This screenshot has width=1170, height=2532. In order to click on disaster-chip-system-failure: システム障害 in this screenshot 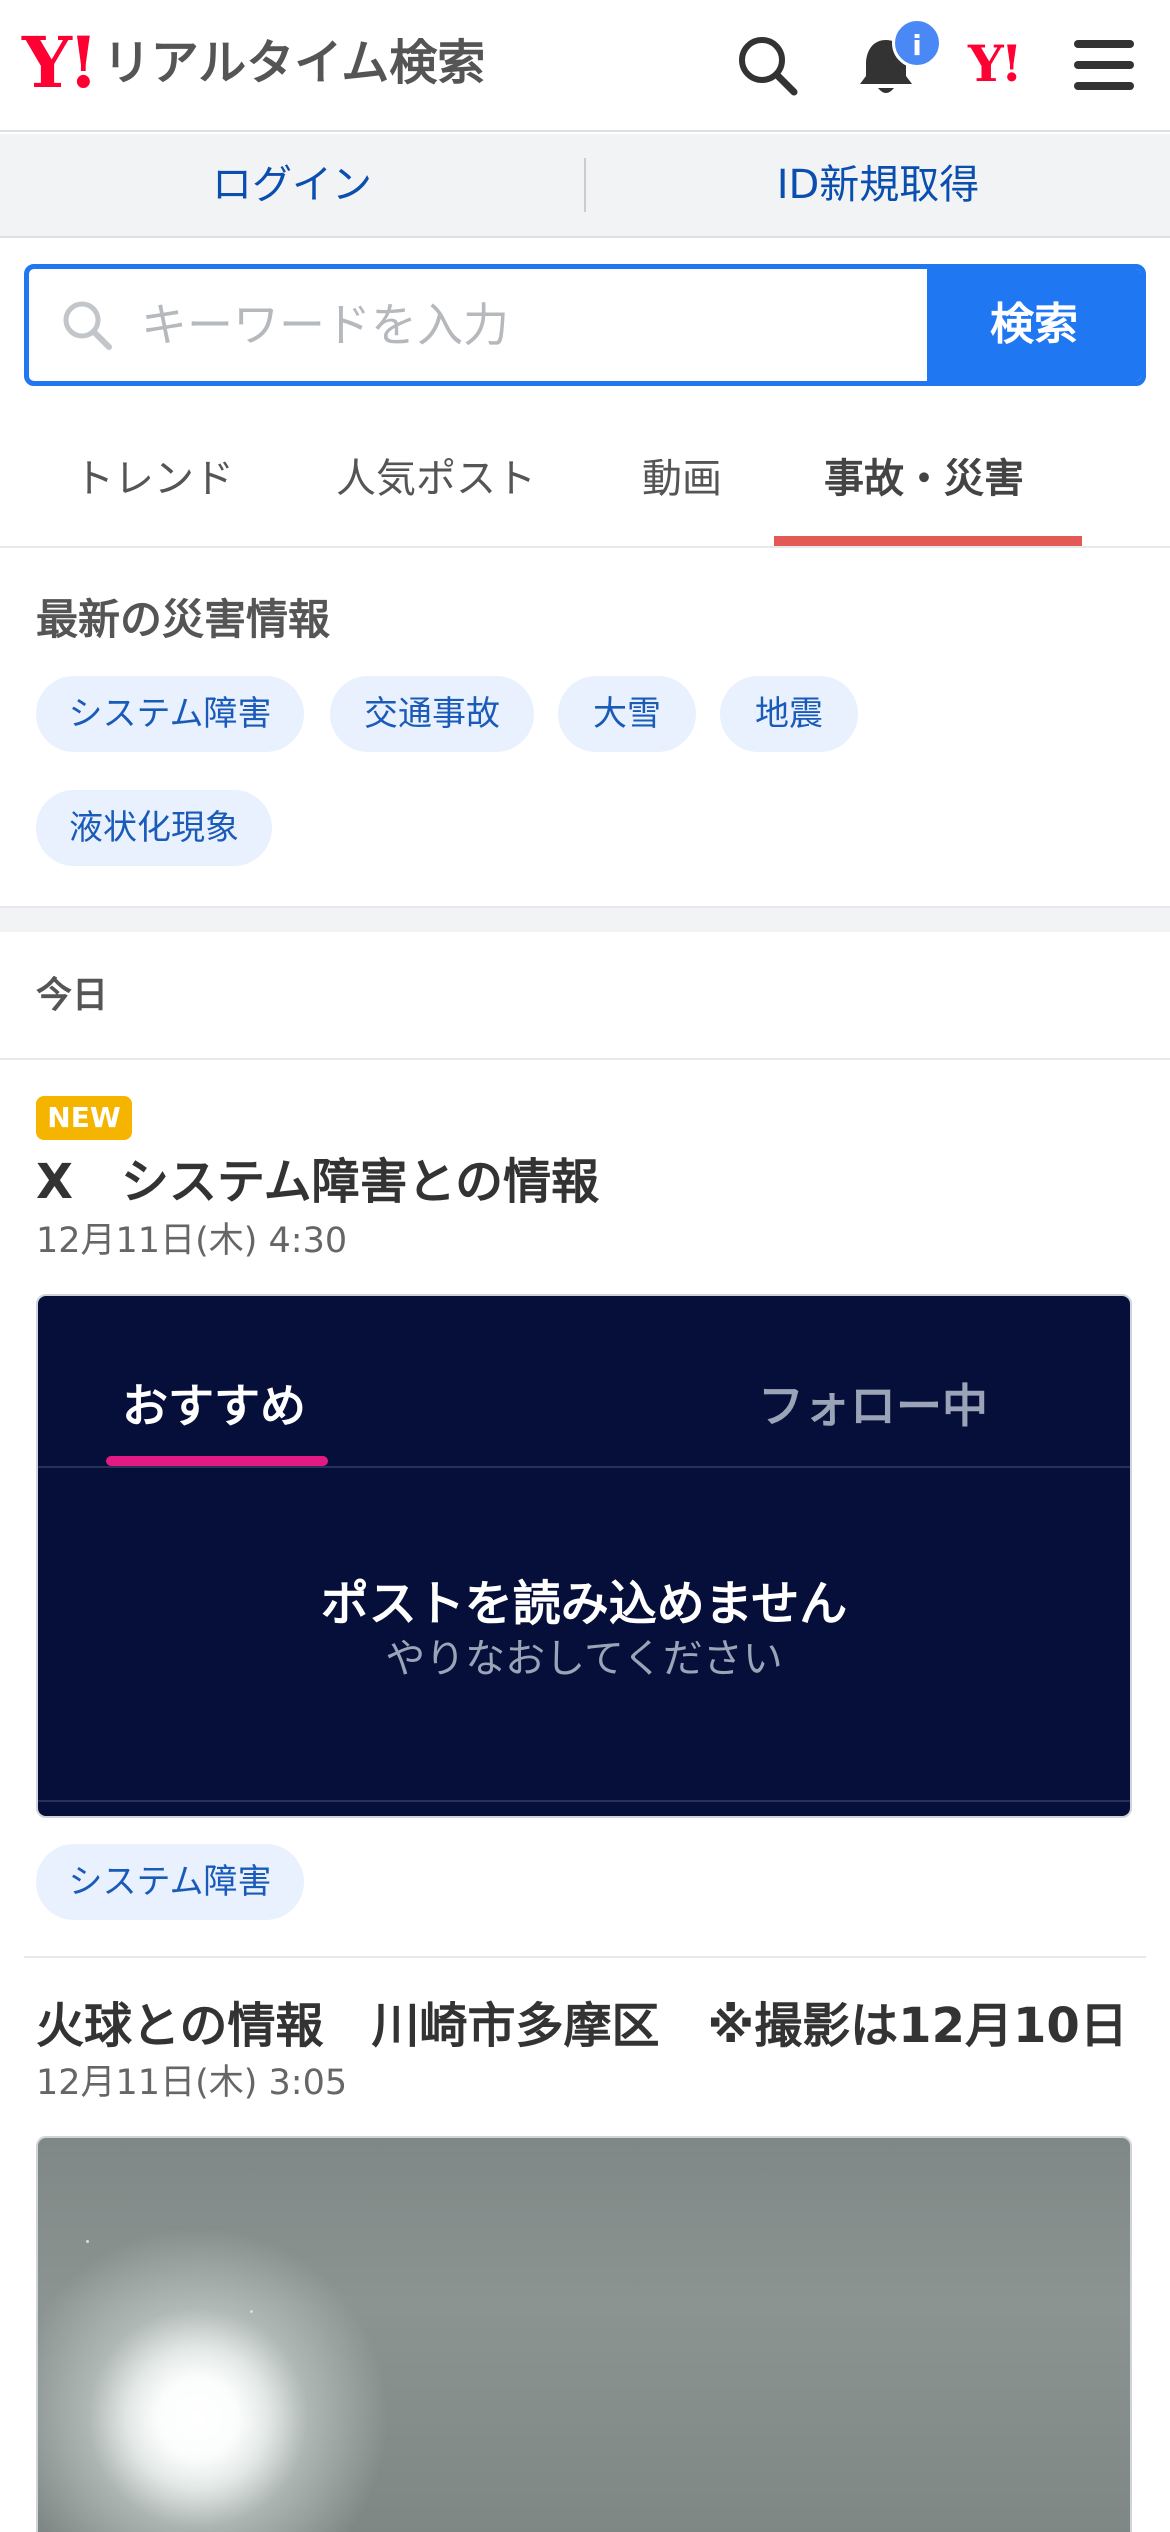, I will do `click(170, 714)`.